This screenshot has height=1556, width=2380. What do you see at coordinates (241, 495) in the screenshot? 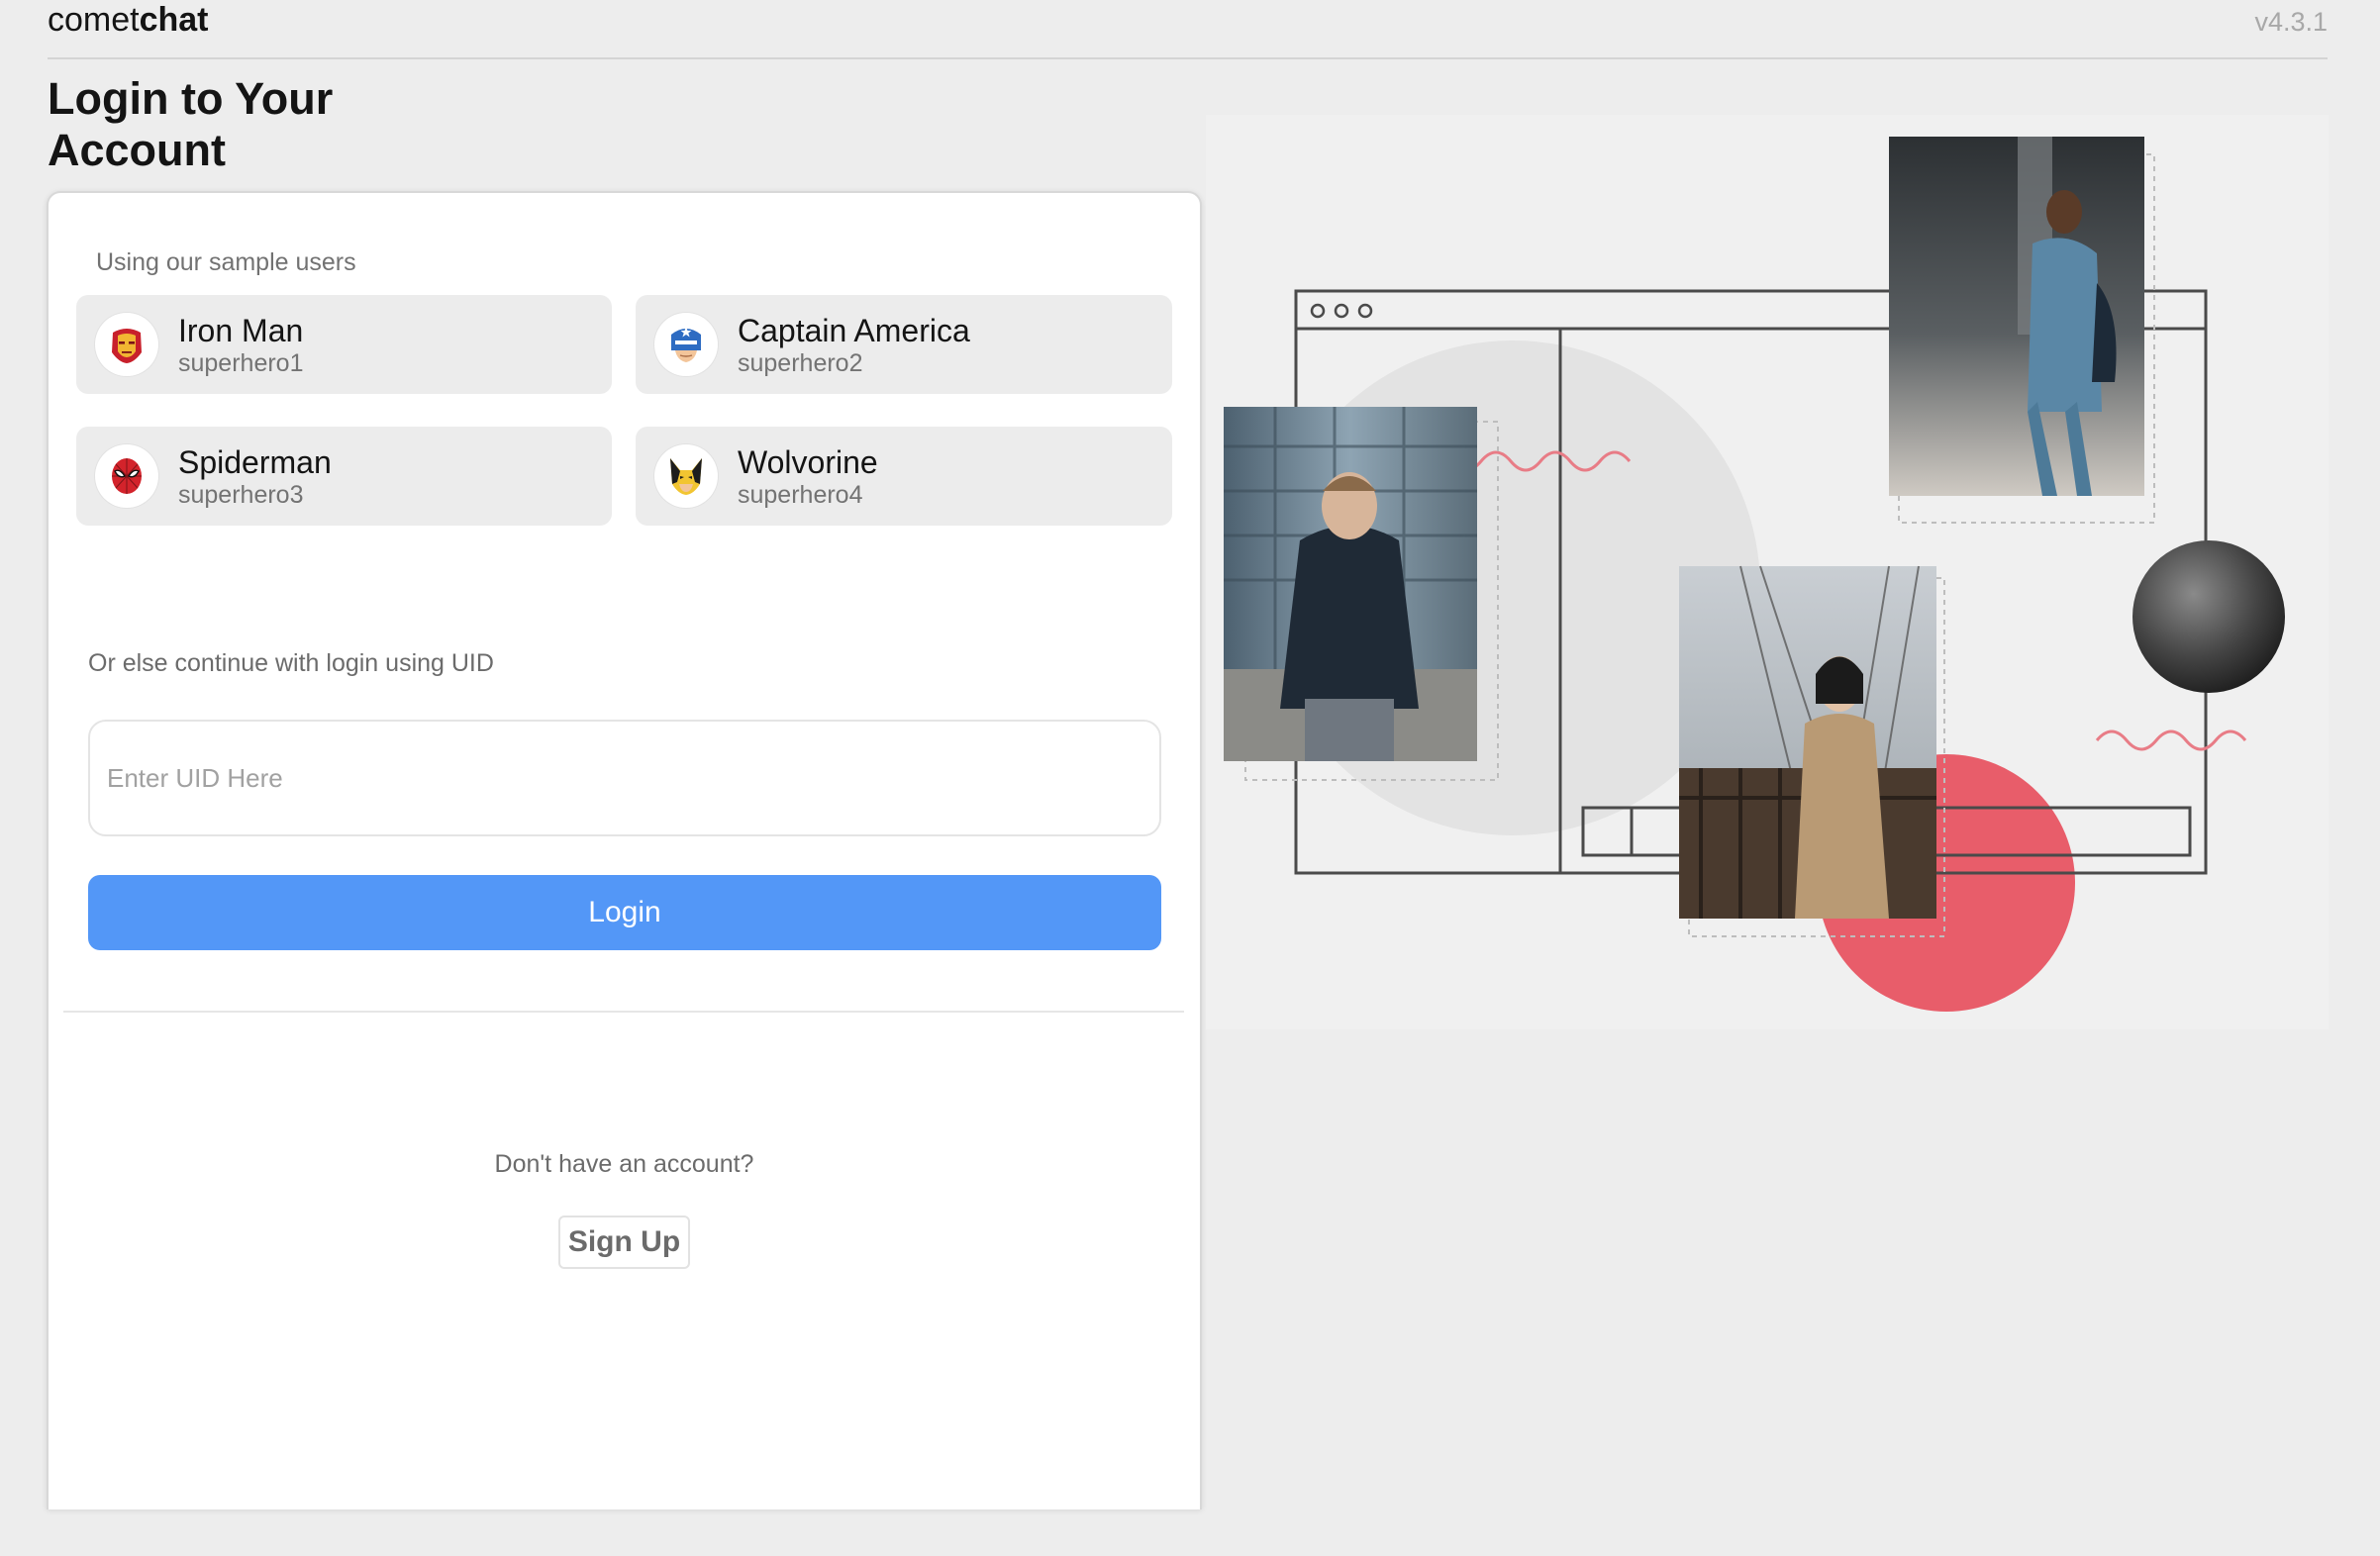
I see `sample-user-uid: superhero3` at bounding box center [241, 495].